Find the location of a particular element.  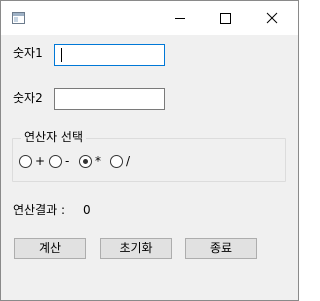

number2-input is located at coordinates (109, 99).